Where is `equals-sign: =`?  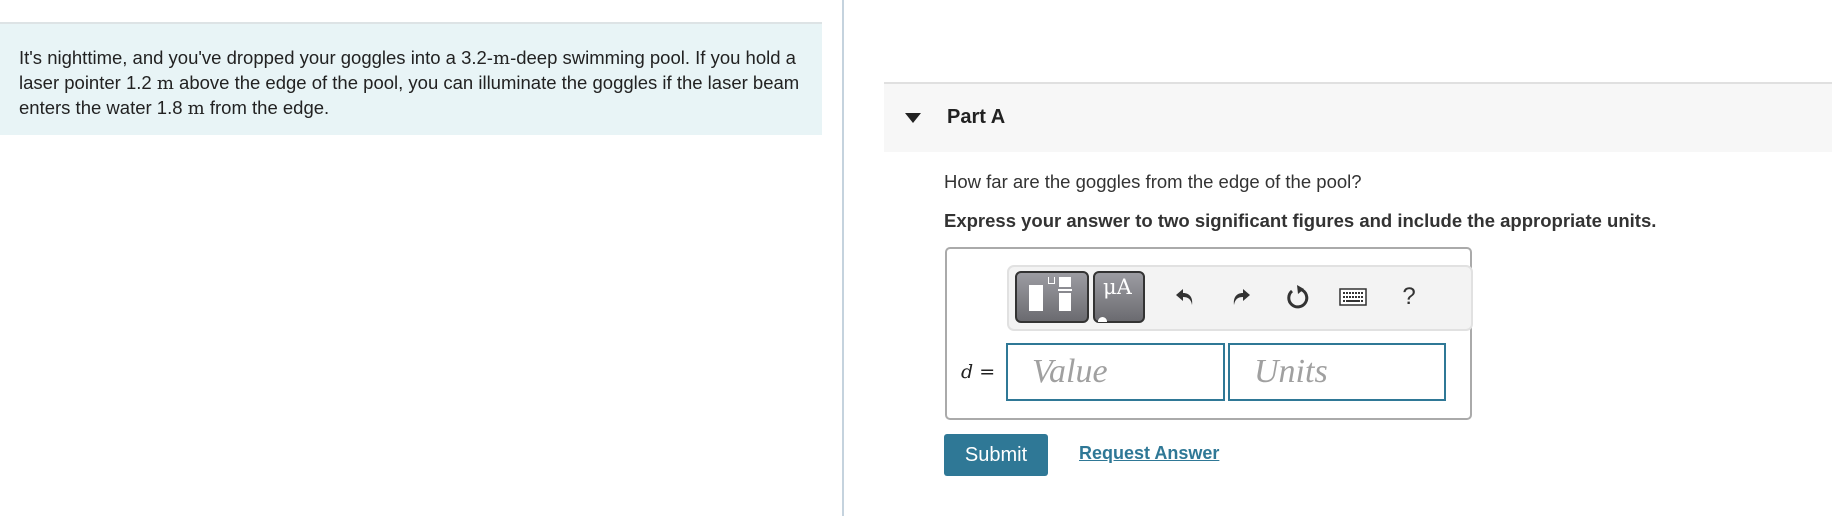
equals-sign: = is located at coordinates (987, 372).